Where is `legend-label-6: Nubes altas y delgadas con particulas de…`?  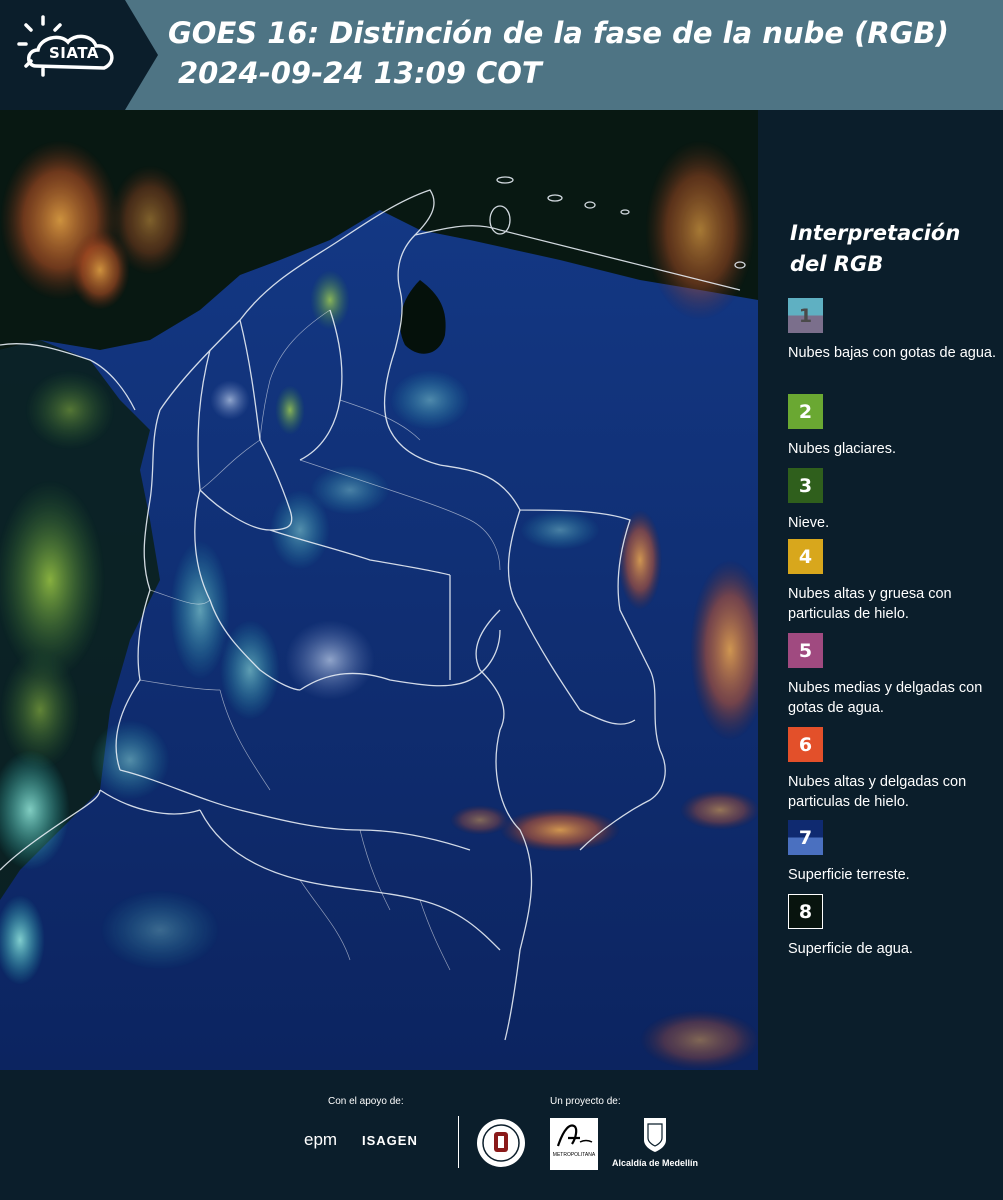
legend-label-6: Nubes altas y delgadas con particulas de… is located at coordinates (877, 792).